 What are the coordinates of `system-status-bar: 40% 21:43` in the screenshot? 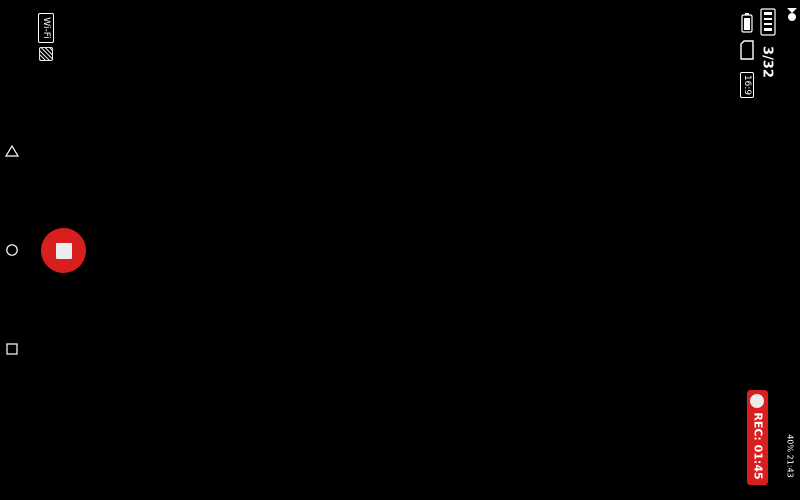 It's located at (790, 456).